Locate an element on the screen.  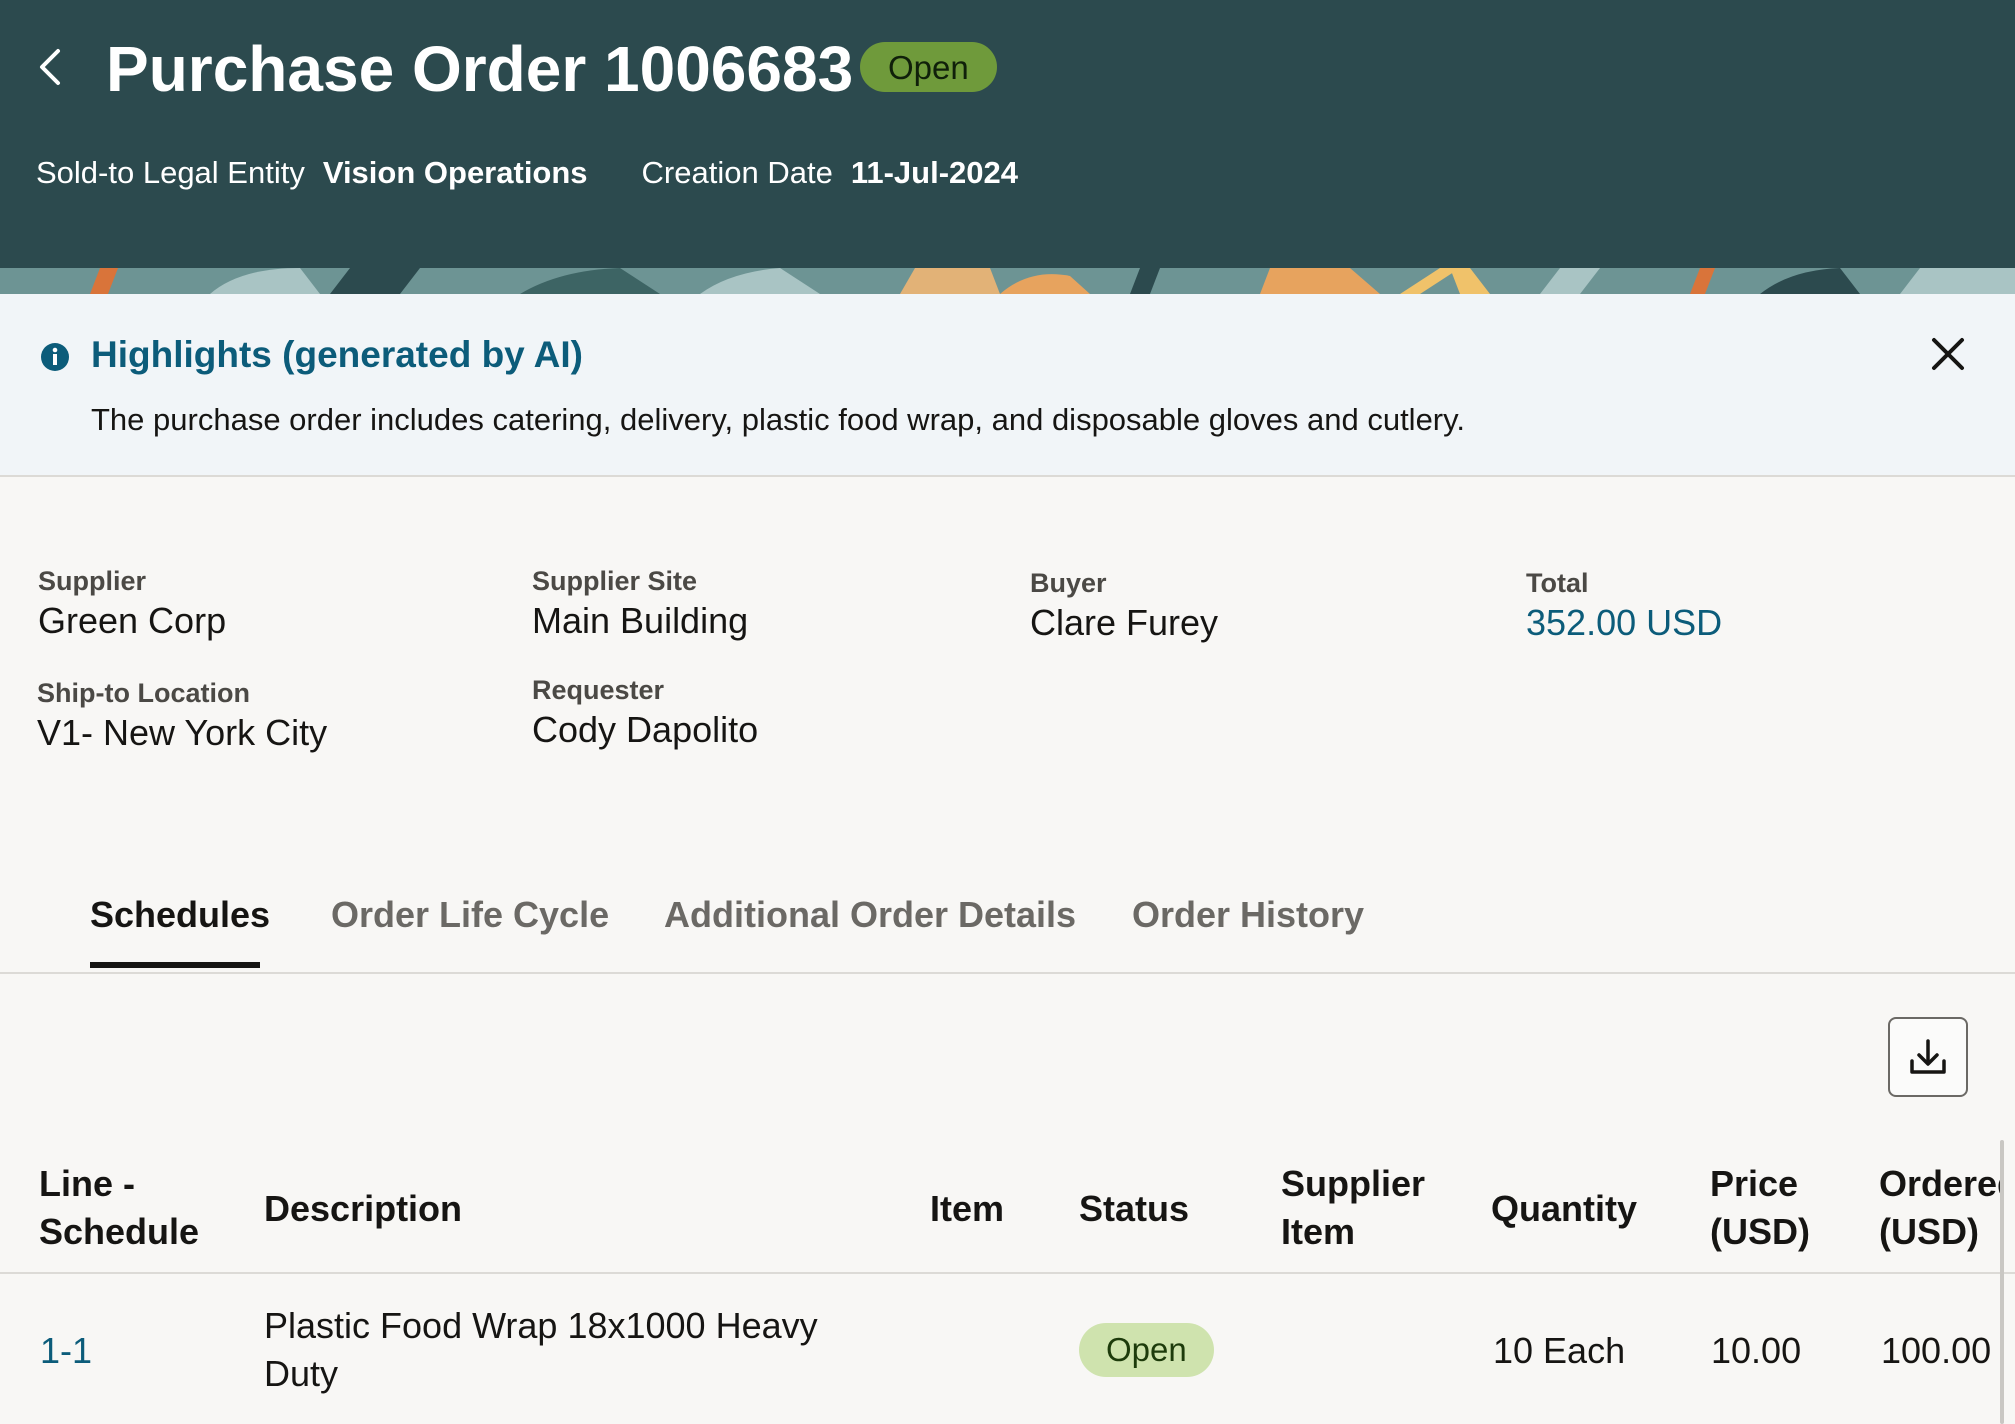
requester-value: Cody Dapolito is located at coordinates (645, 729).